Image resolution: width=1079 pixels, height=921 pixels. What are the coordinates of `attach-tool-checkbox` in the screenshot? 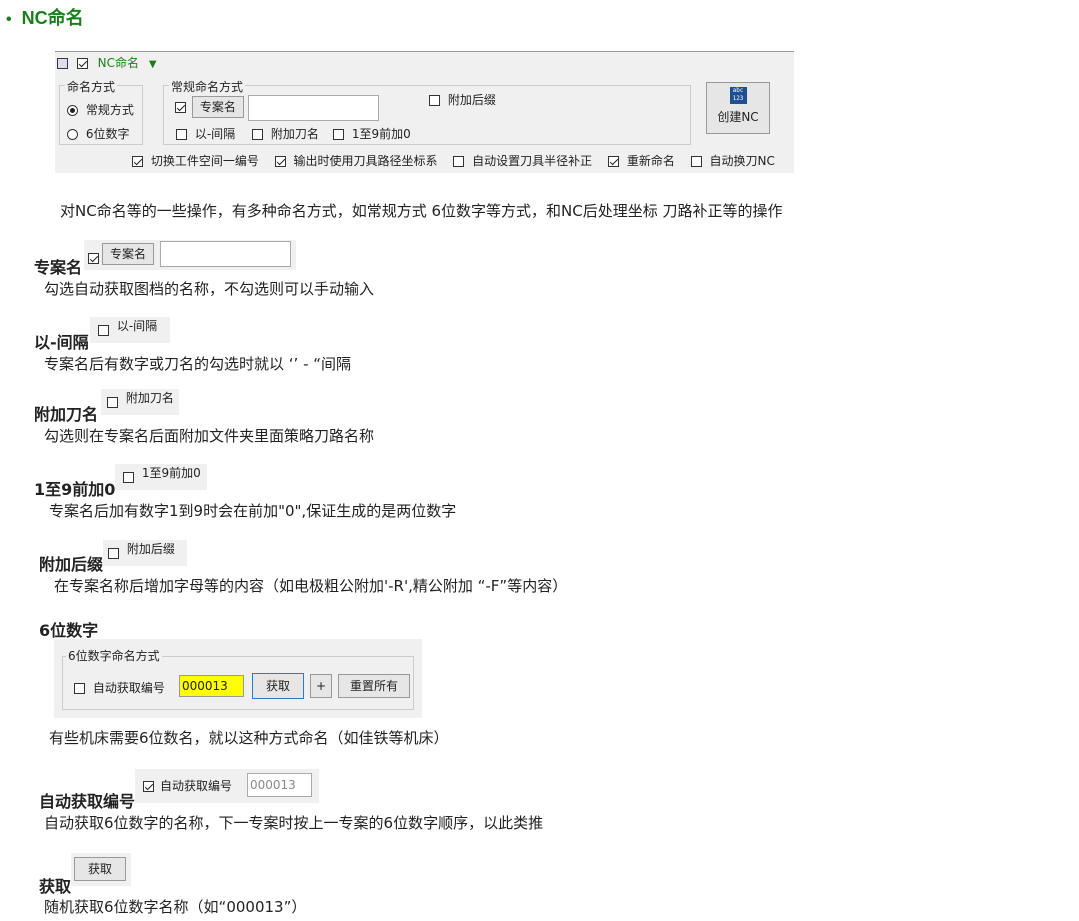 It's located at (257, 134).